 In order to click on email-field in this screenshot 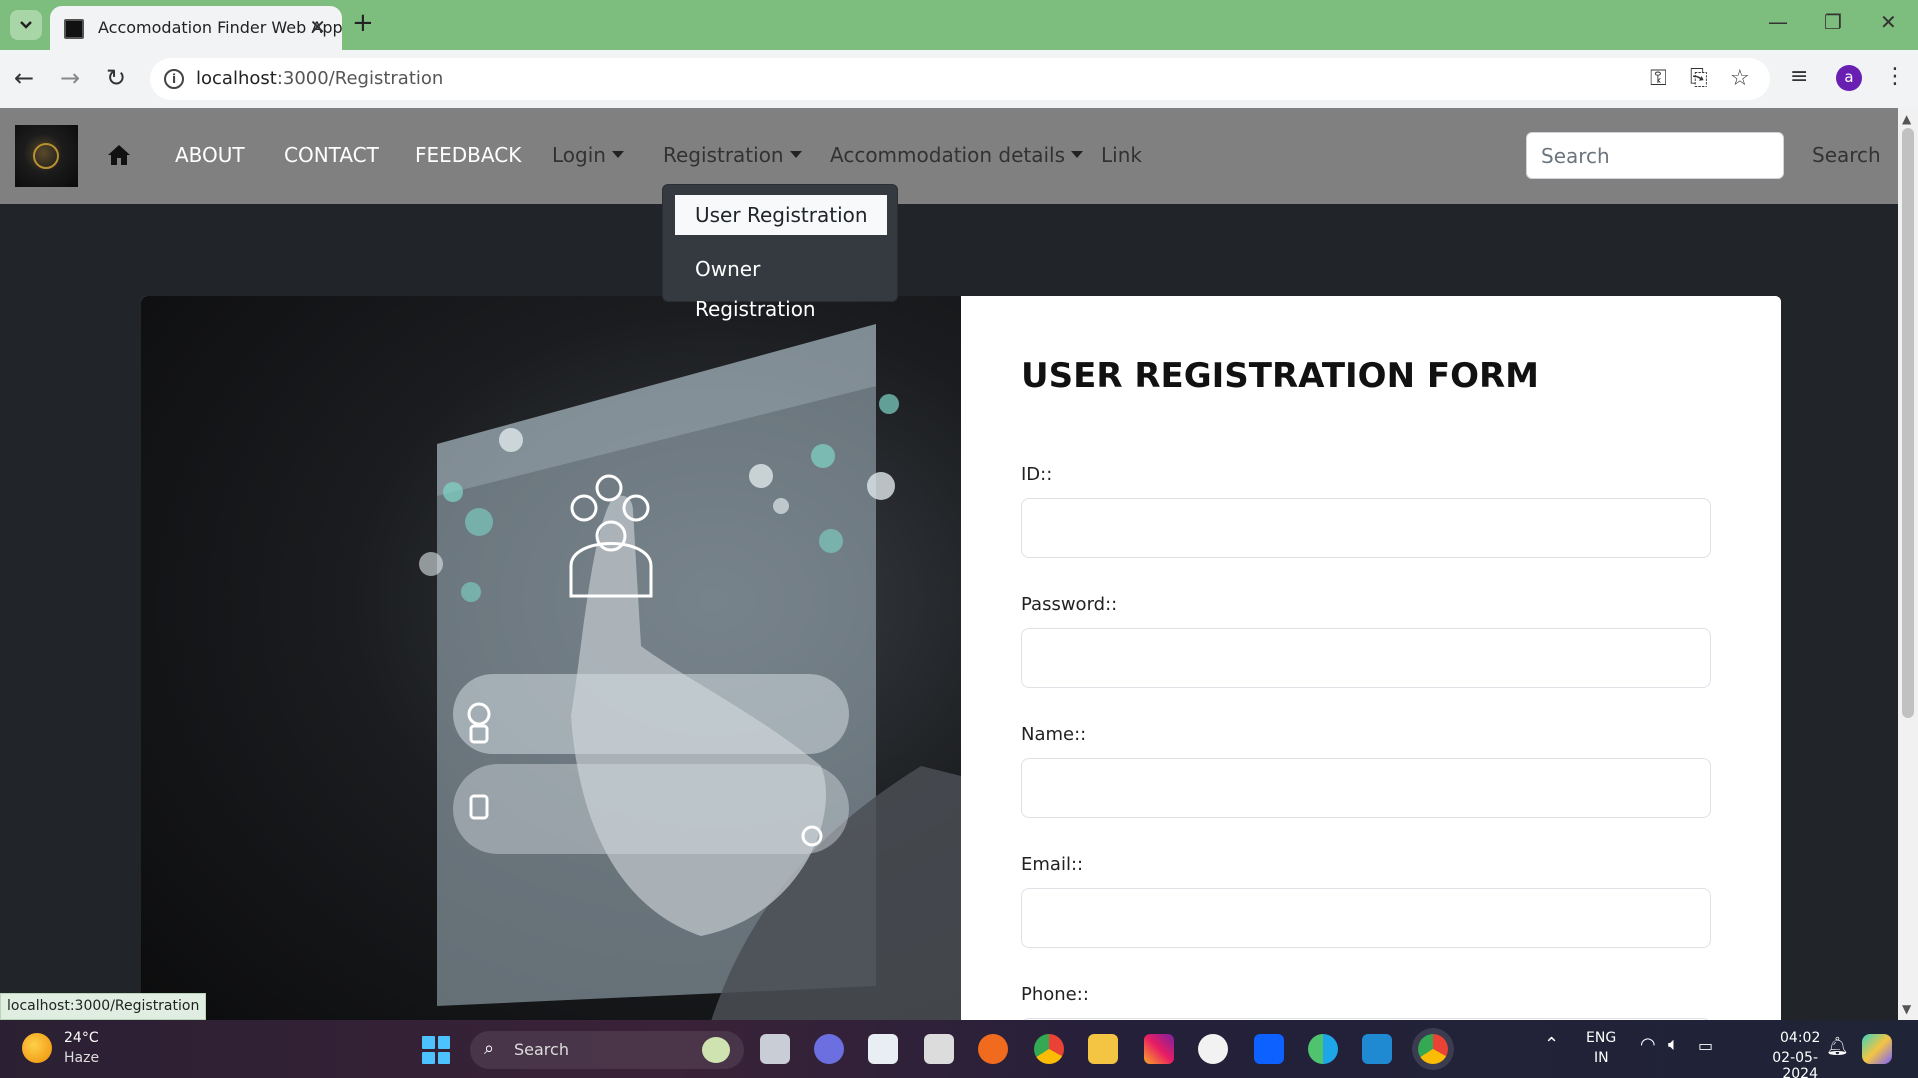, I will do `click(1366, 918)`.